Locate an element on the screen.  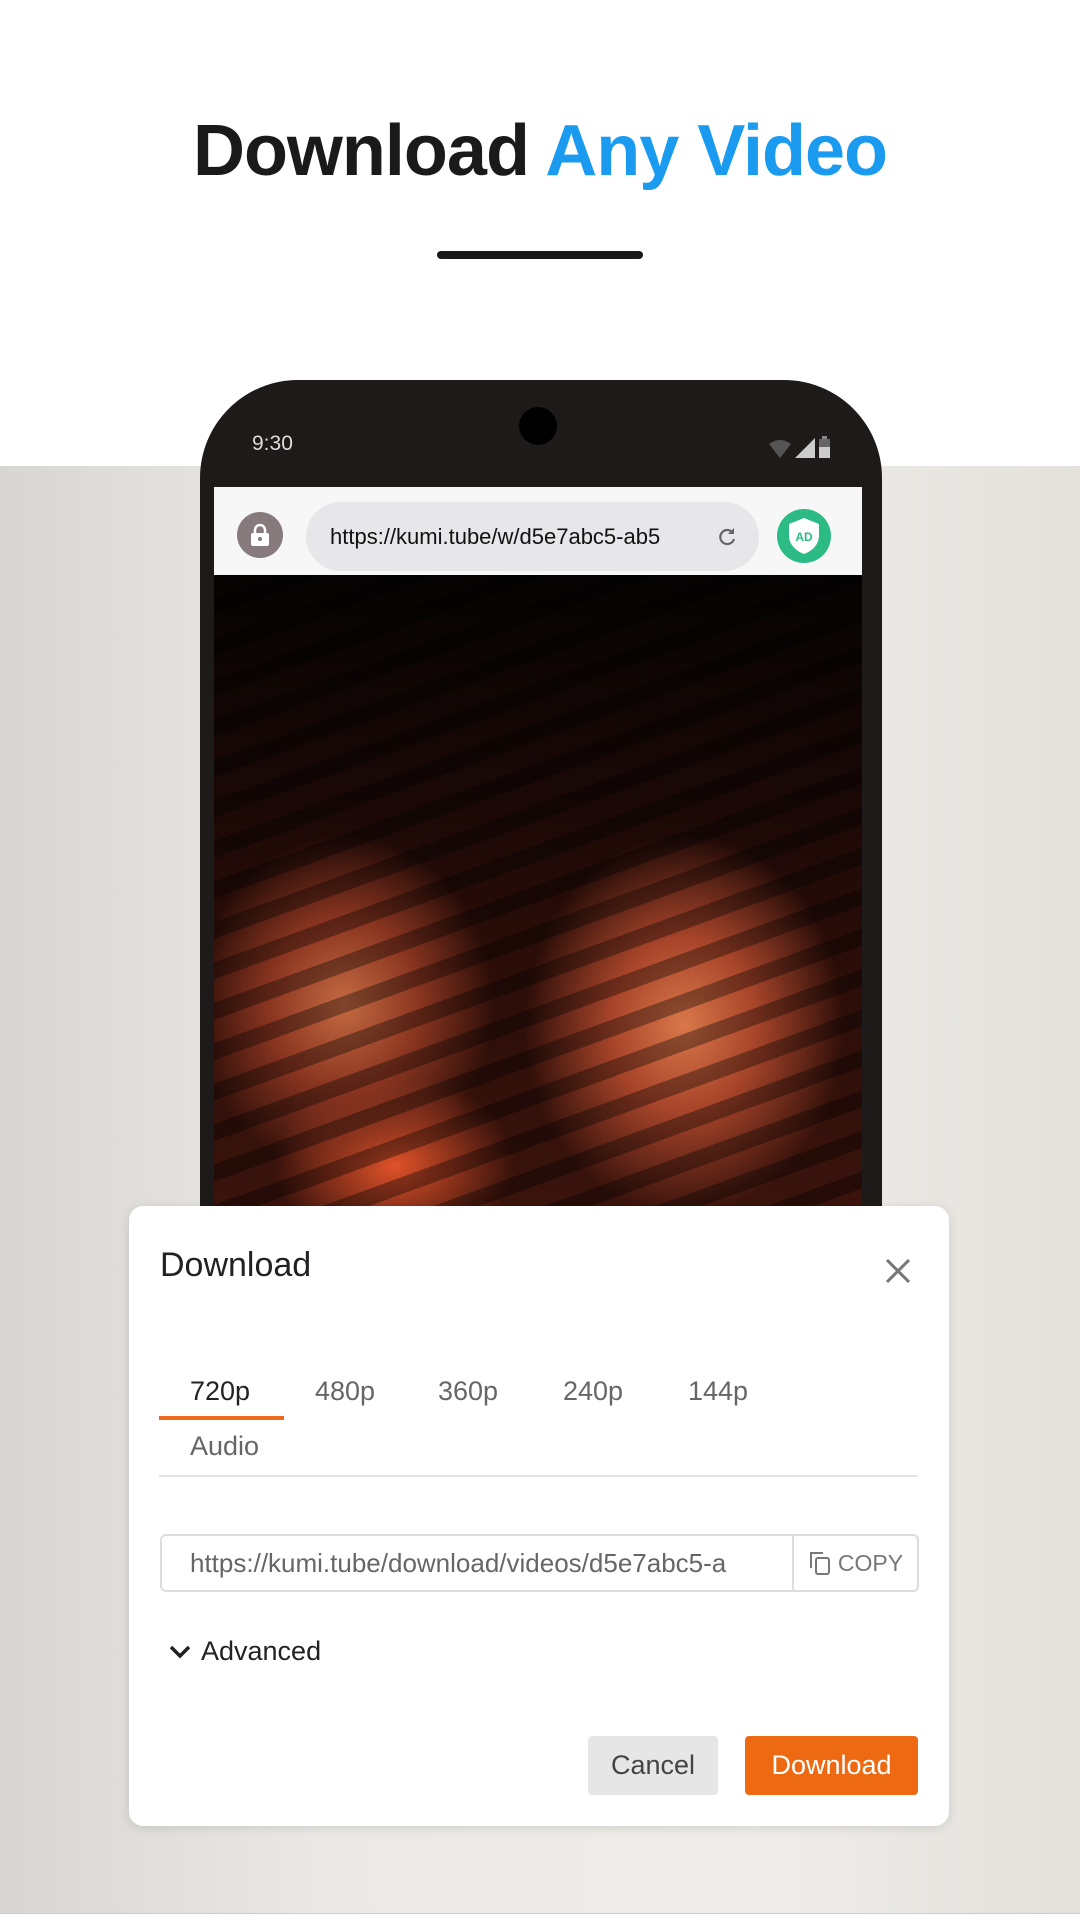
status-icons is located at coordinates (799, 447).